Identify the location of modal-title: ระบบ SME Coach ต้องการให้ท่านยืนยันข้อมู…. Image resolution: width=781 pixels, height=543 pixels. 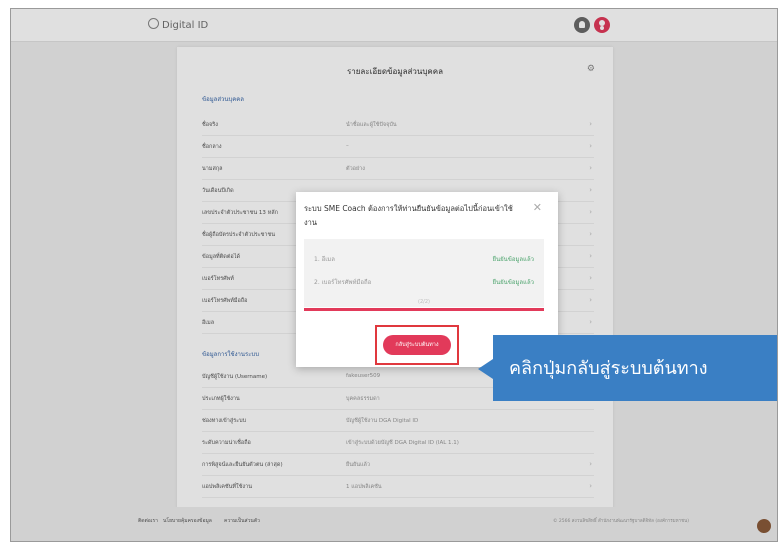
(408, 215).